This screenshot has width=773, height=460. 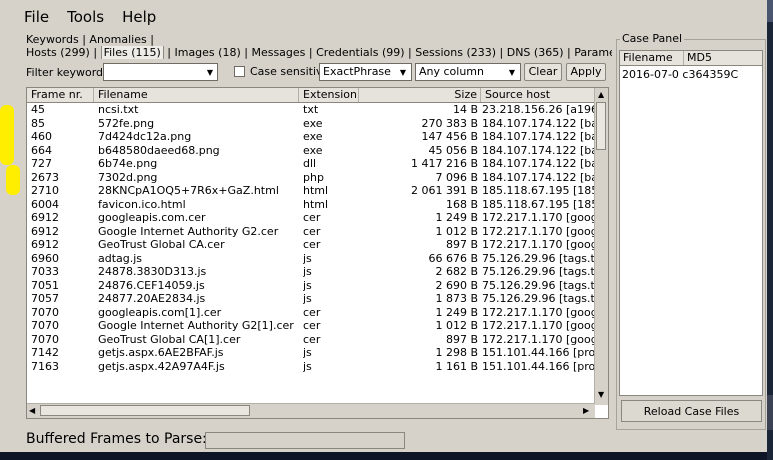 What do you see at coordinates (210, 72) in the screenshot?
I see `keyword-dropdown-icon: ▼` at bounding box center [210, 72].